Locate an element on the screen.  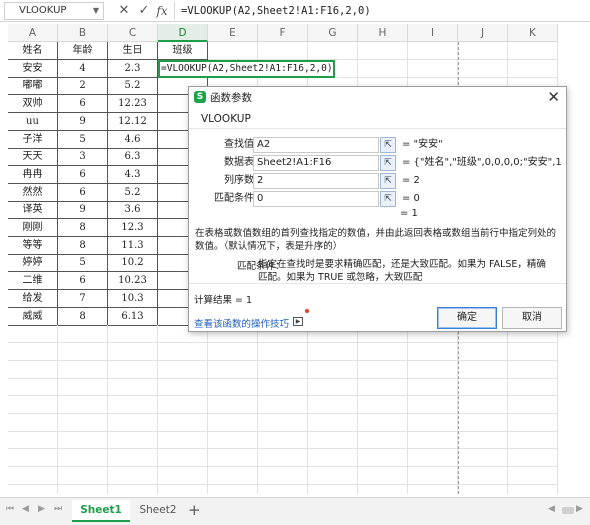
column-header-b: B is located at coordinates (83, 33).